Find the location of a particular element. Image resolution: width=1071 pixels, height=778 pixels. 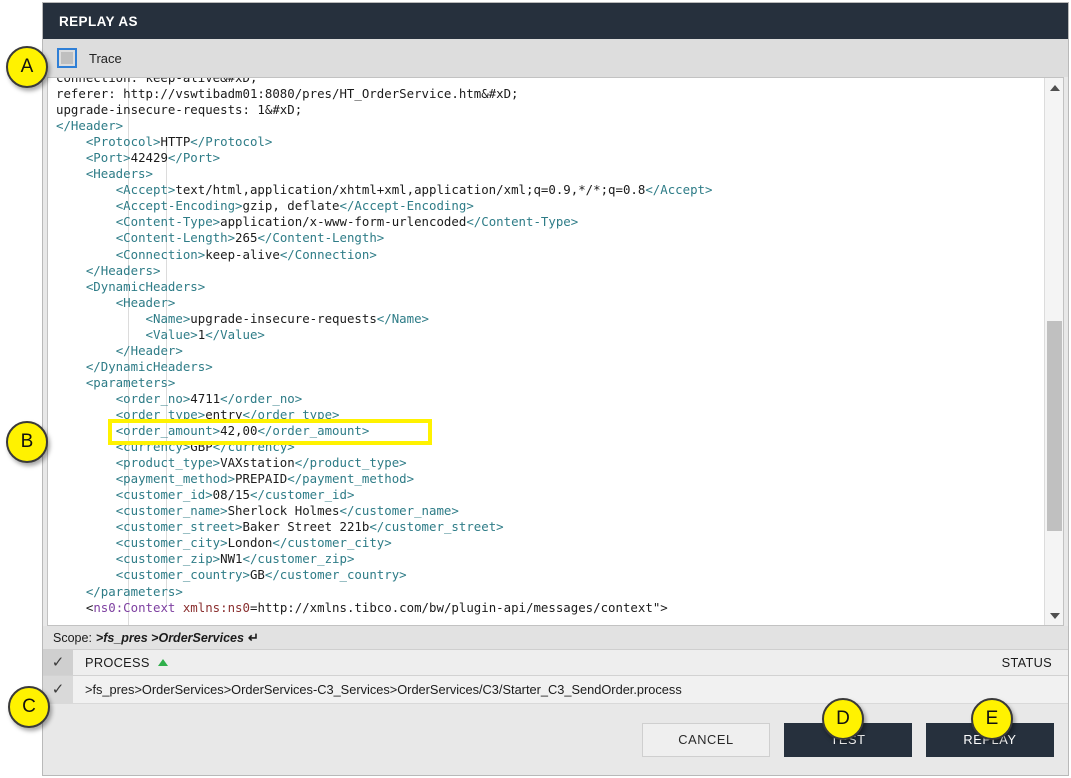

checkbox-box-icon is located at coordinates (67, 58).